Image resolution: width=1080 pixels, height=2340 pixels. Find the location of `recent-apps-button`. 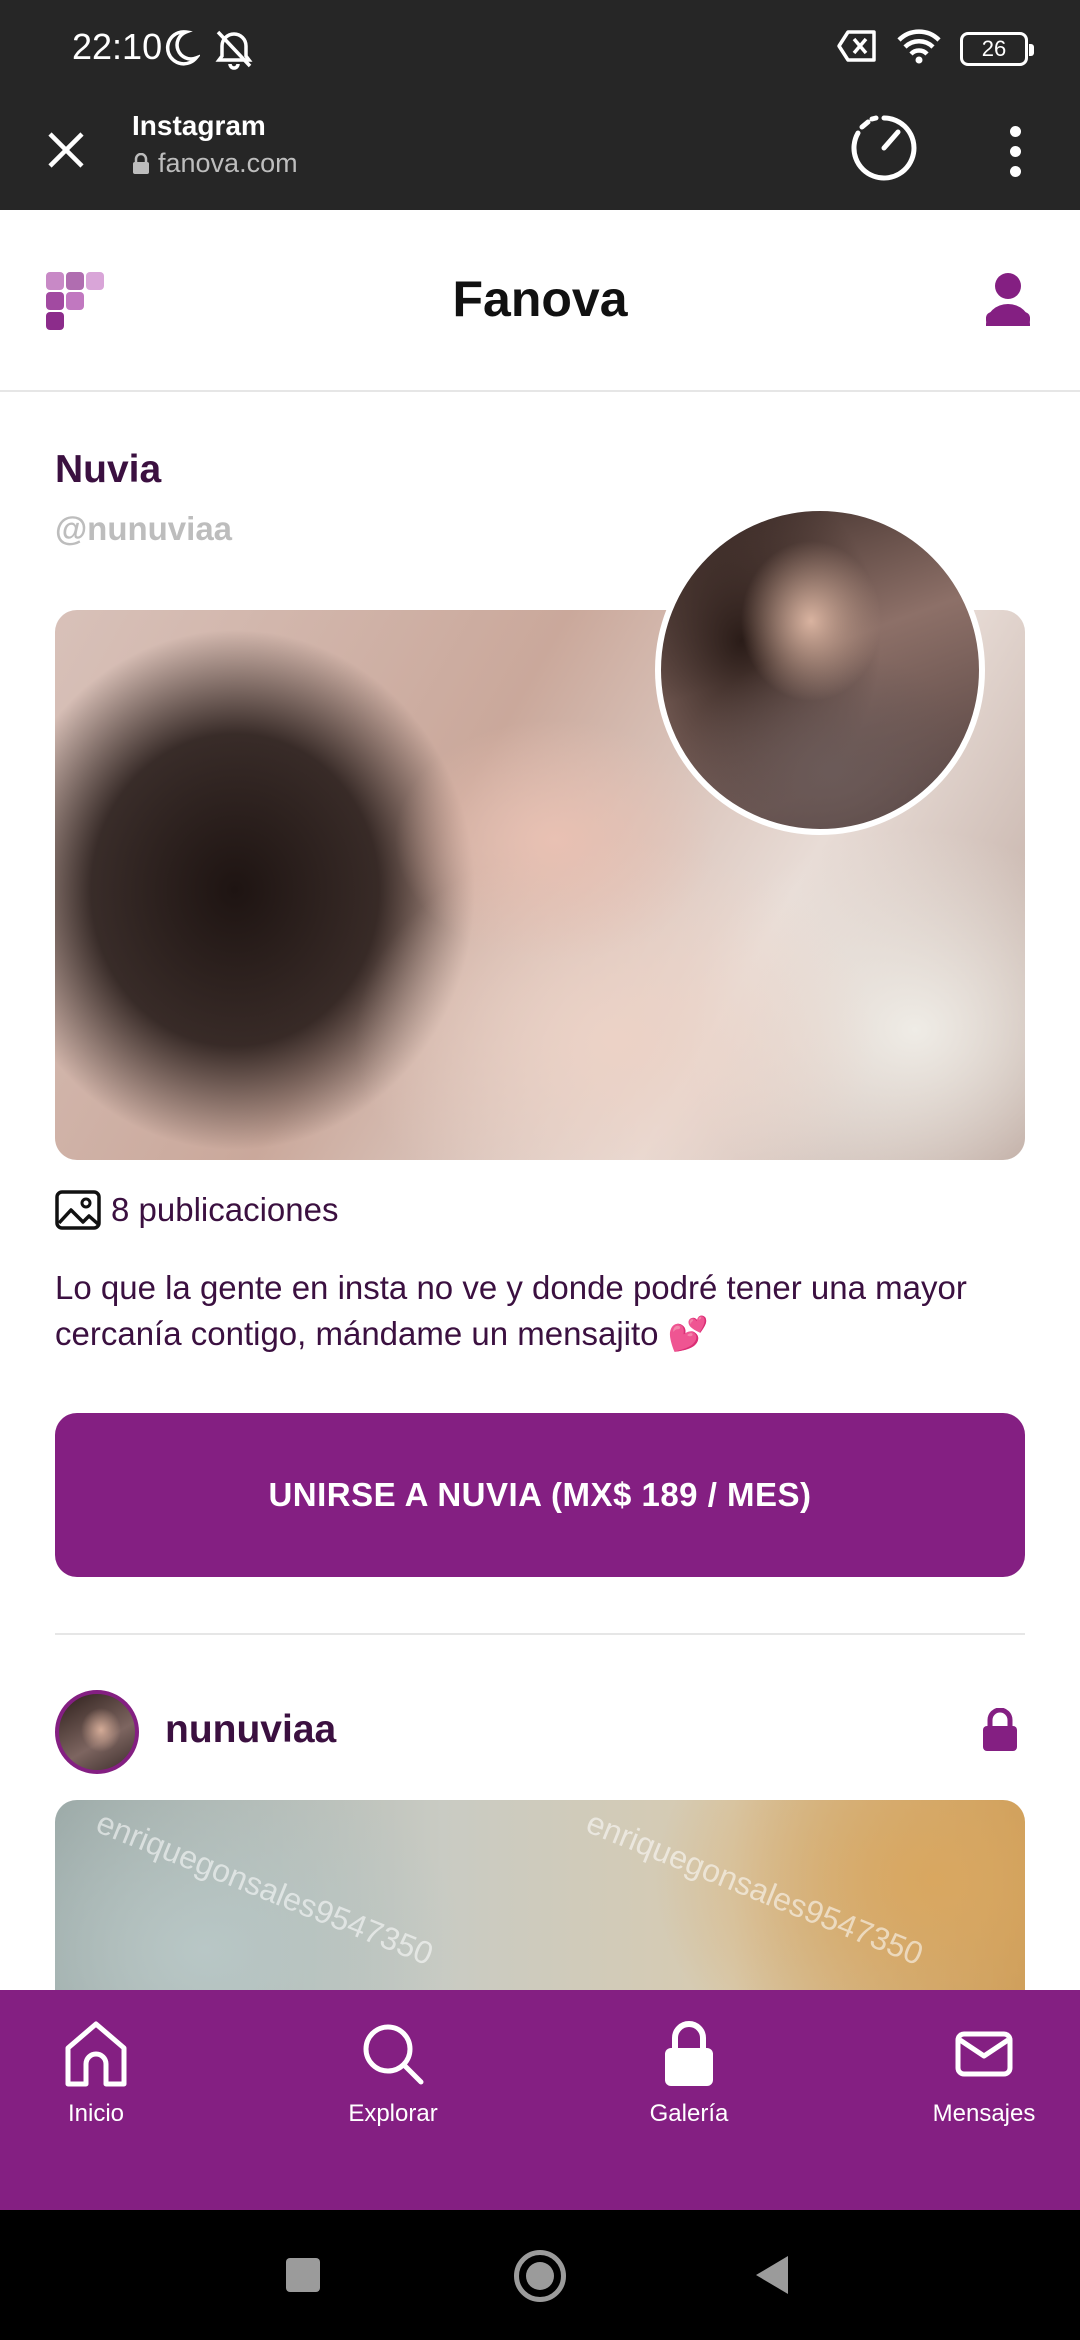

recent-apps-button is located at coordinates (303, 2275).